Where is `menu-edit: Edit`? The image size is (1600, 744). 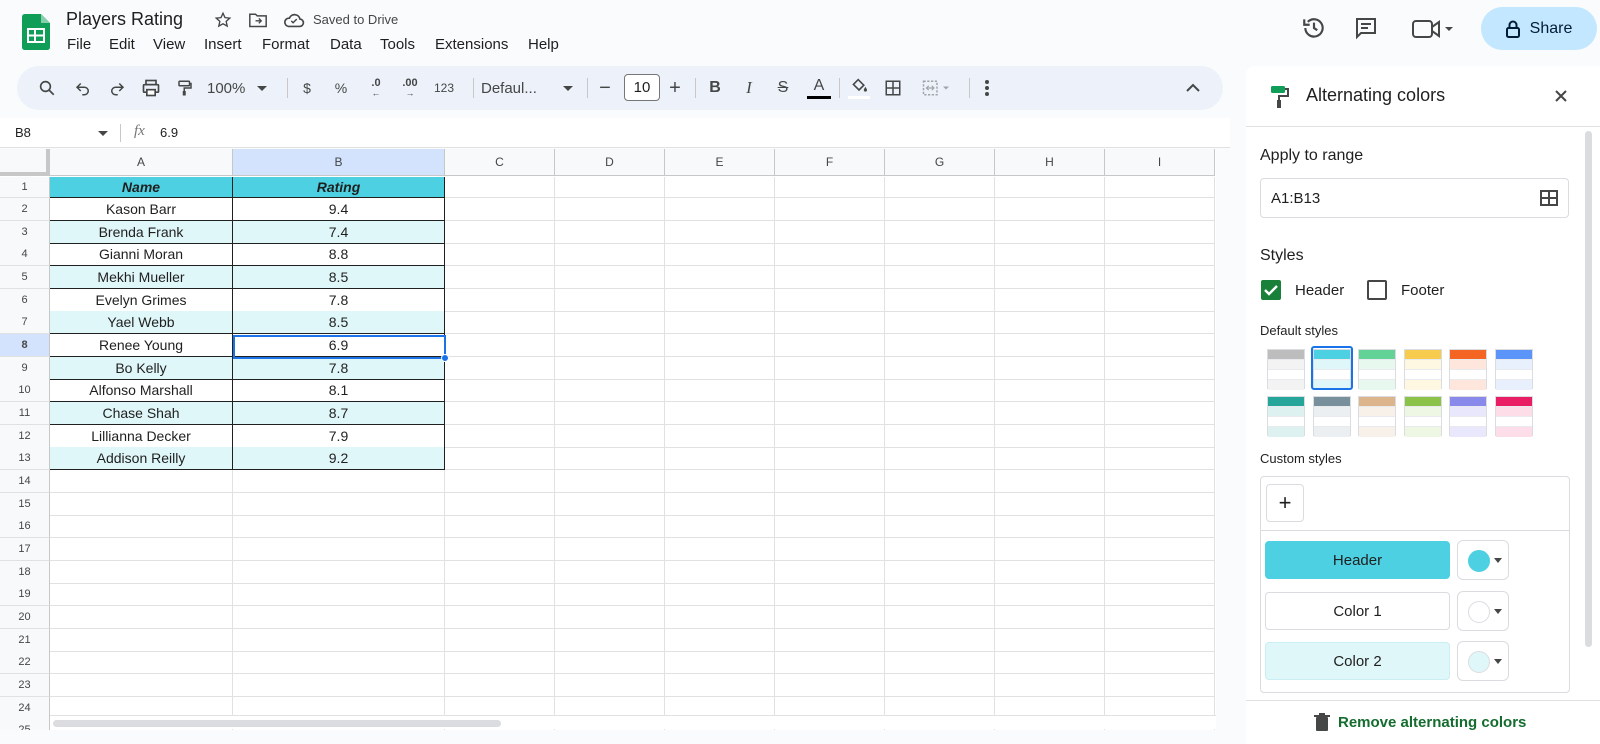 menu-edit: Edit is located at coordinates (122, 44).